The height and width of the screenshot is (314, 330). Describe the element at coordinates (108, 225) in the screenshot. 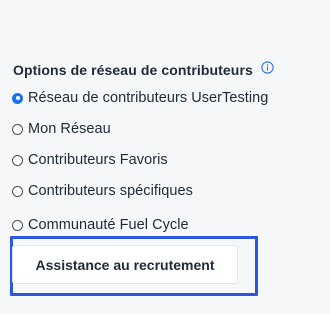

I see `option-label: Communauté Fuel Cycle` at that location.